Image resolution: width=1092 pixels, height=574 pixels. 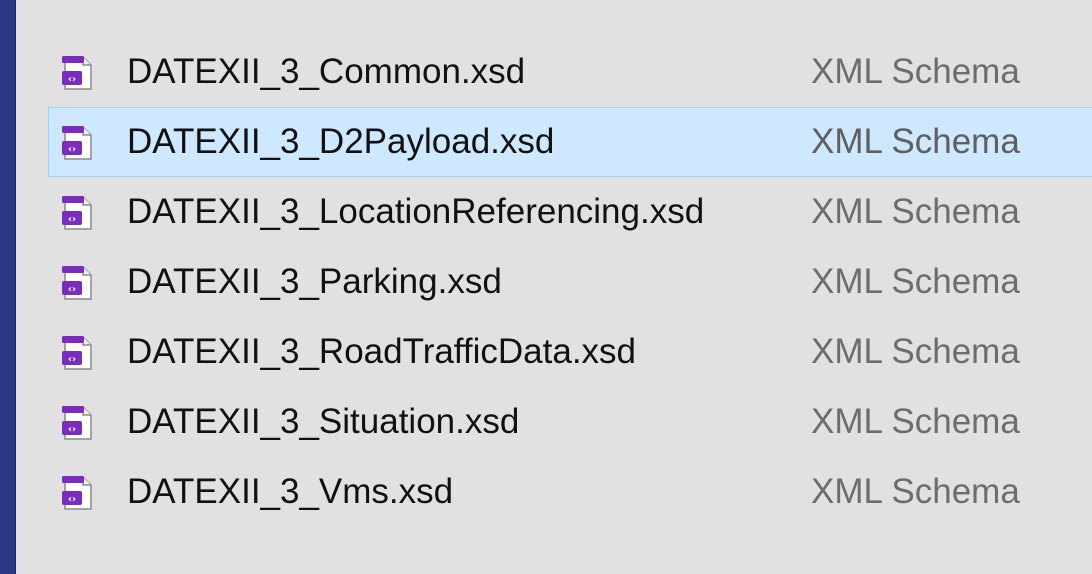 What do you see at coordinates (314, 281) in the screenshot?
I see `file-name: DATEXII_3_Parking.xsd` at bounding box center [314, 281].